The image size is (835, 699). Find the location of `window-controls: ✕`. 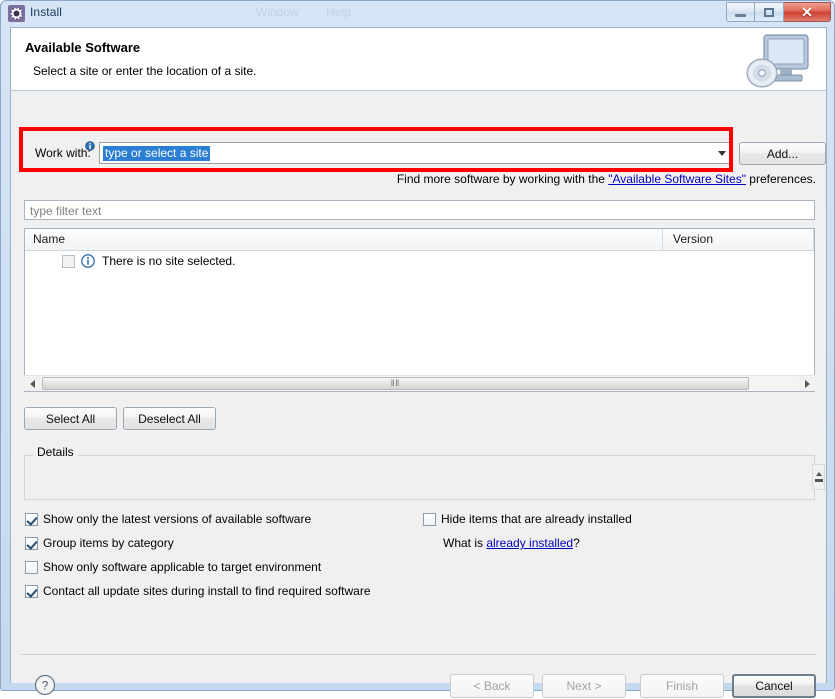

window-controls: ✕ is located at coordinates (778, 12).